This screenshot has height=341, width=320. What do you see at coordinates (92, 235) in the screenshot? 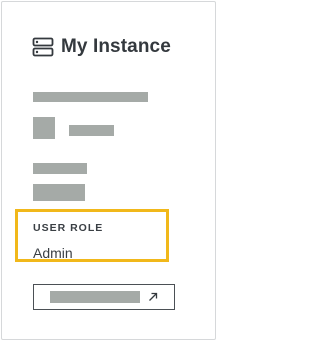
I see `user-role-section: USER ROLE Admin` at bounding box center [92, 235].